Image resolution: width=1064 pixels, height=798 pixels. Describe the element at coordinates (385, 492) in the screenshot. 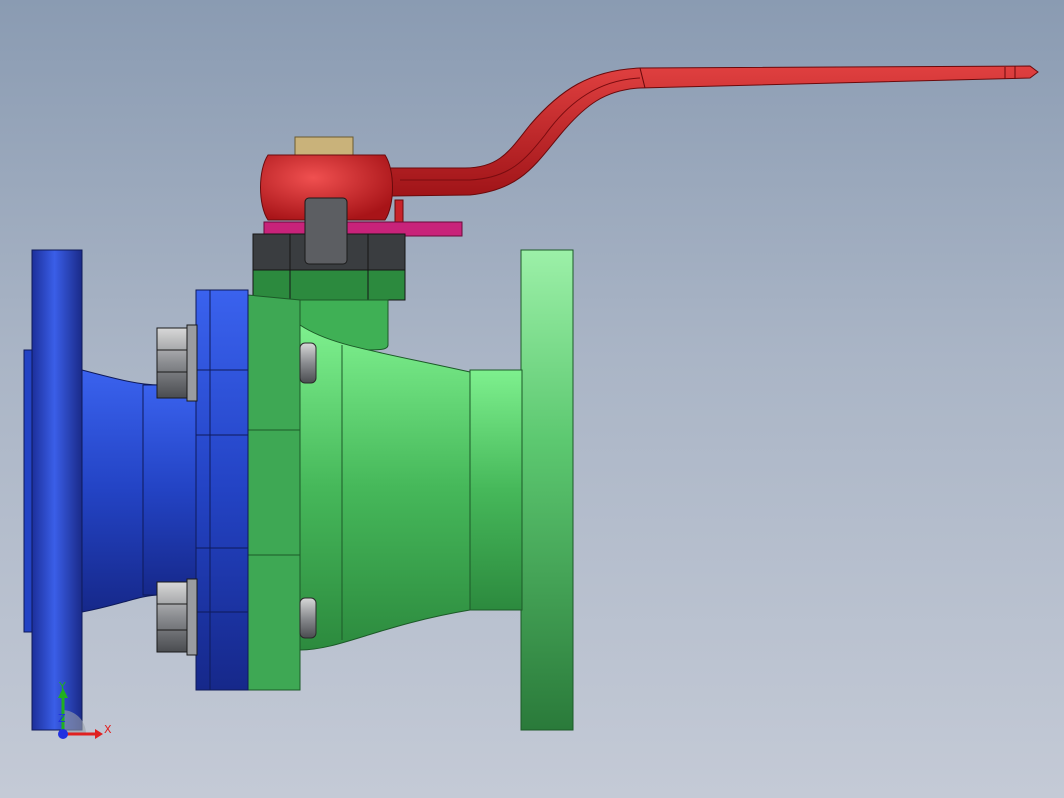

I see `valve-body` at that location.